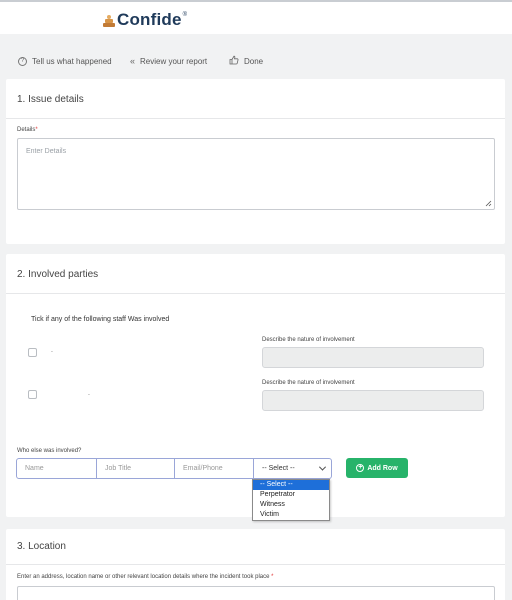  Describe the element at coordinates (49, 451) in the screenshot. I see `who-else-label: Who else was involved?` at that location.